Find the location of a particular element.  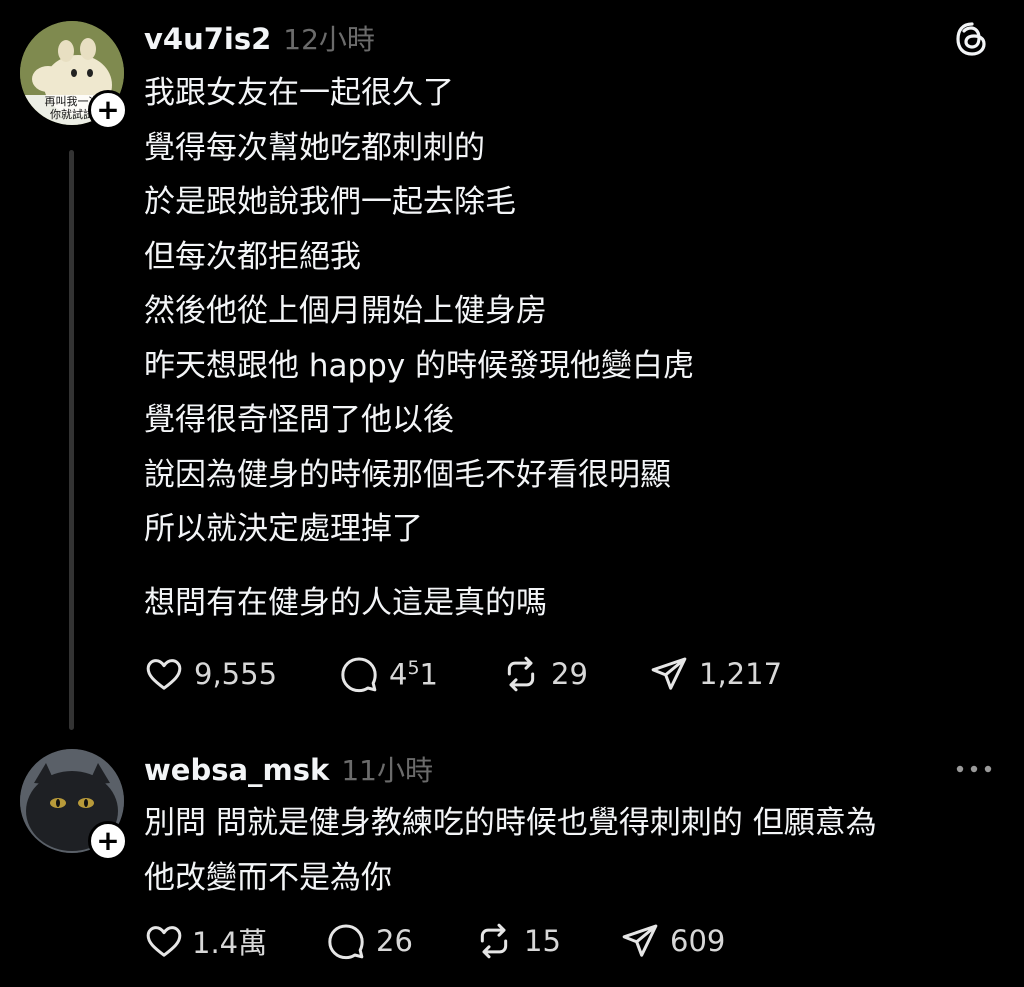

like-button: 1.4萬 is located at coordinates (235, 941).